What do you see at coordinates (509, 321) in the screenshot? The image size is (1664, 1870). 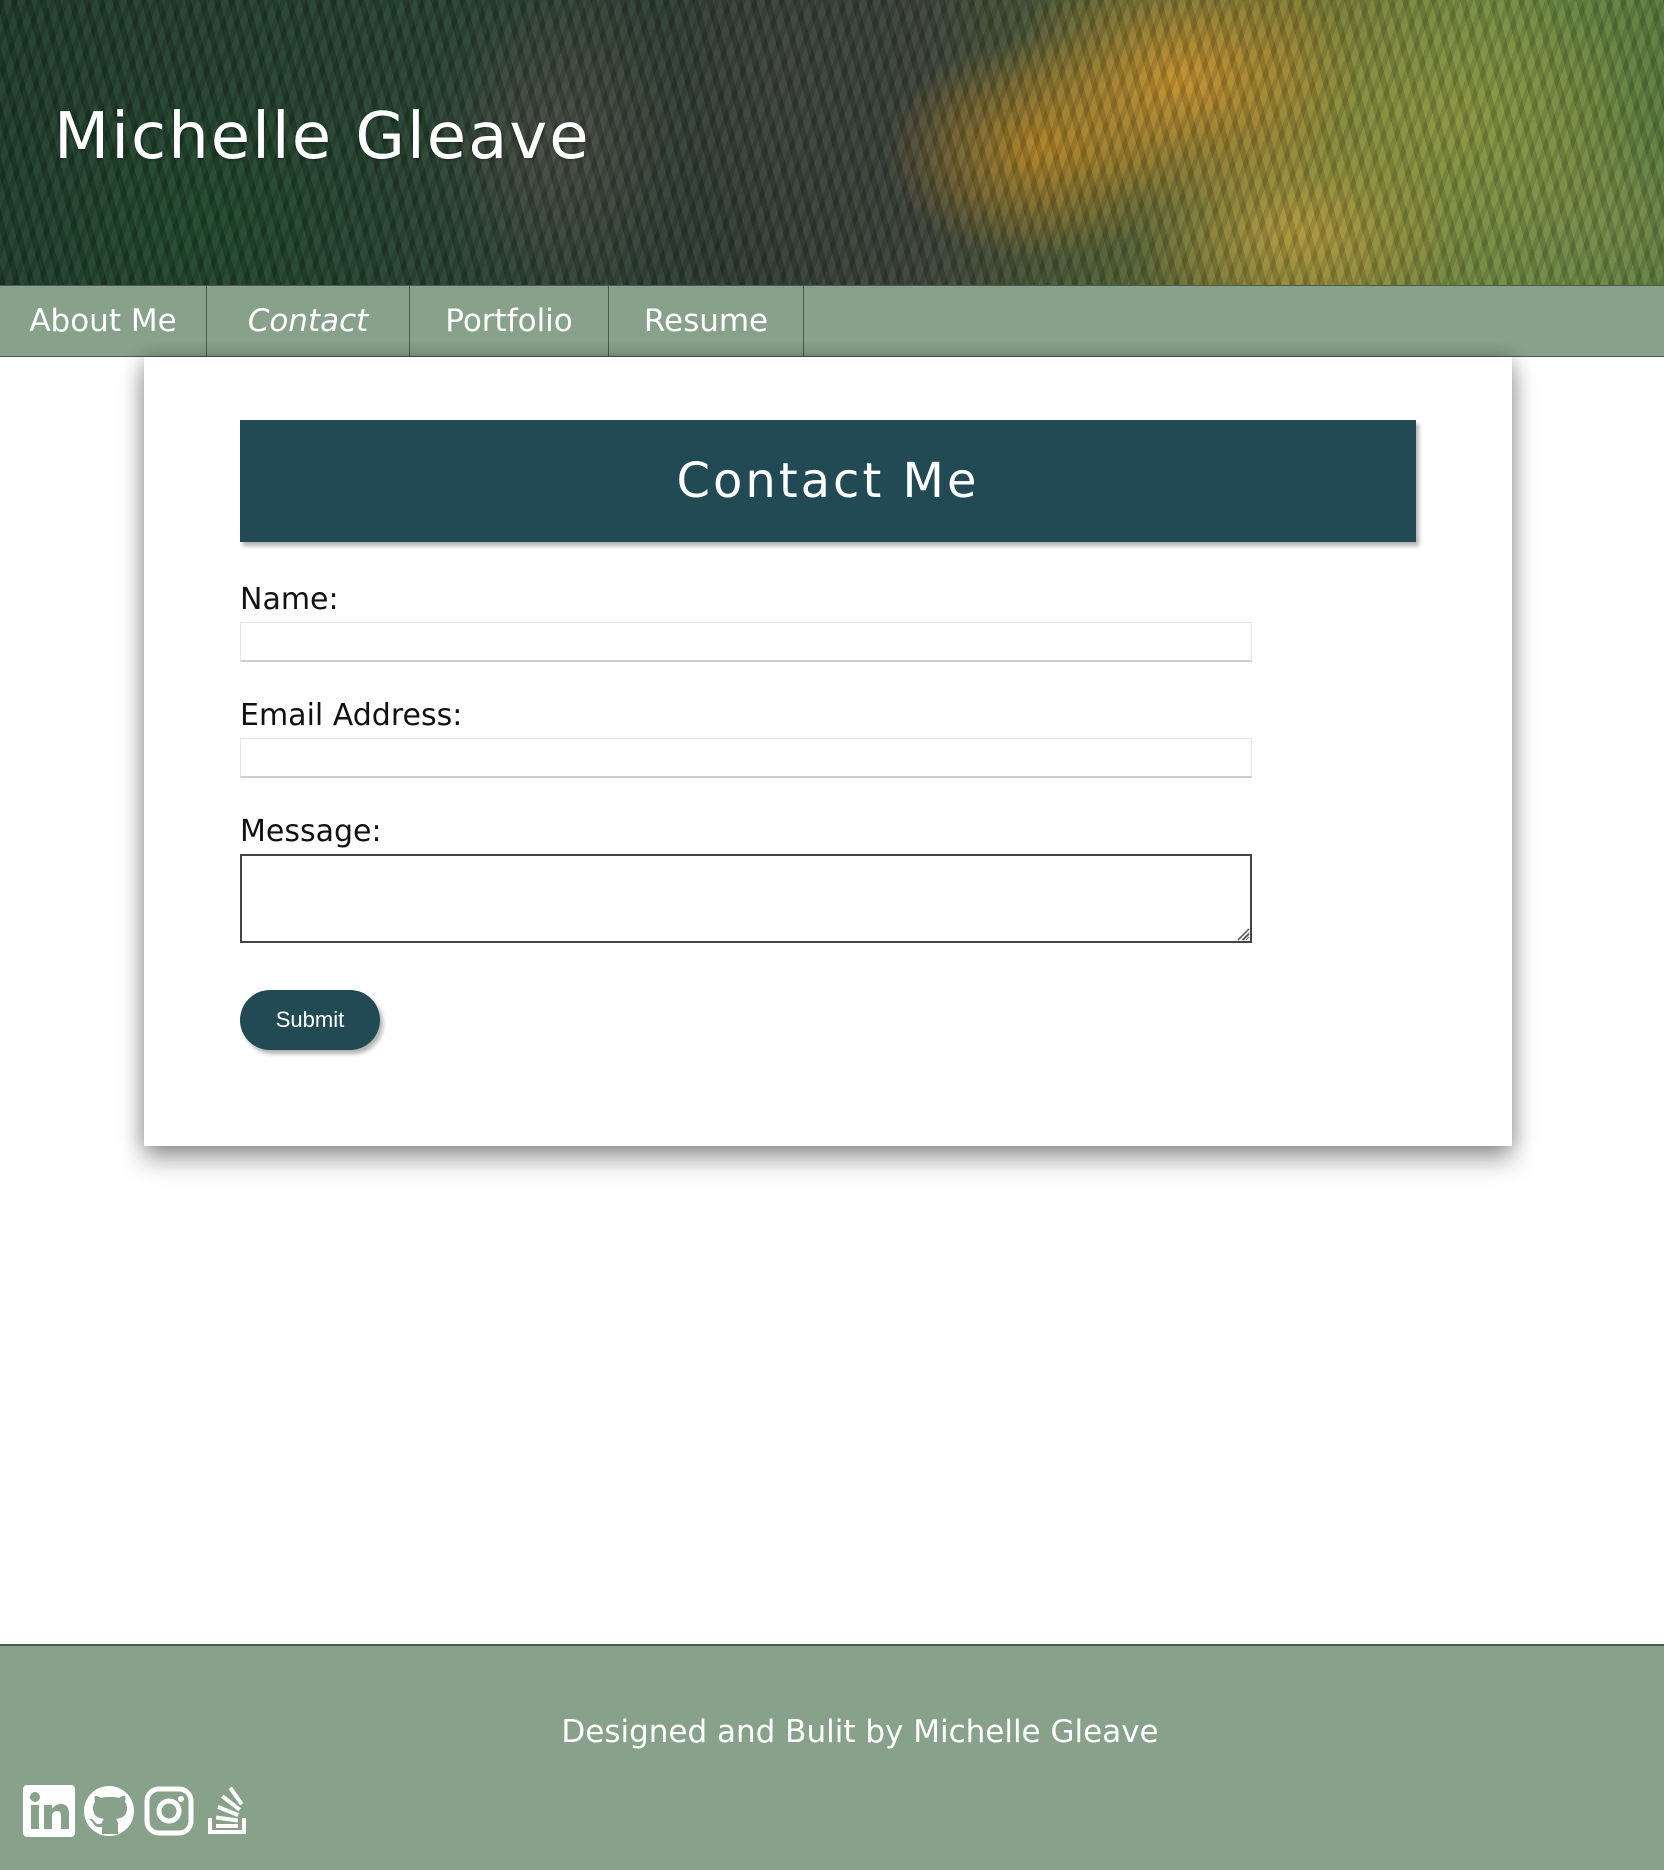 I see `nav-item-portfolio: Portfolio` at bounding box center [509, 321].